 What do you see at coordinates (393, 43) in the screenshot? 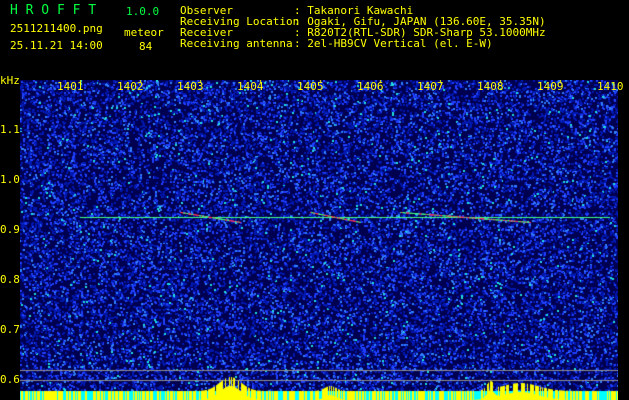
I see `info-value: : 2el-HB9CV Vertical (el. E-W)` at bounding box center [393, 43].